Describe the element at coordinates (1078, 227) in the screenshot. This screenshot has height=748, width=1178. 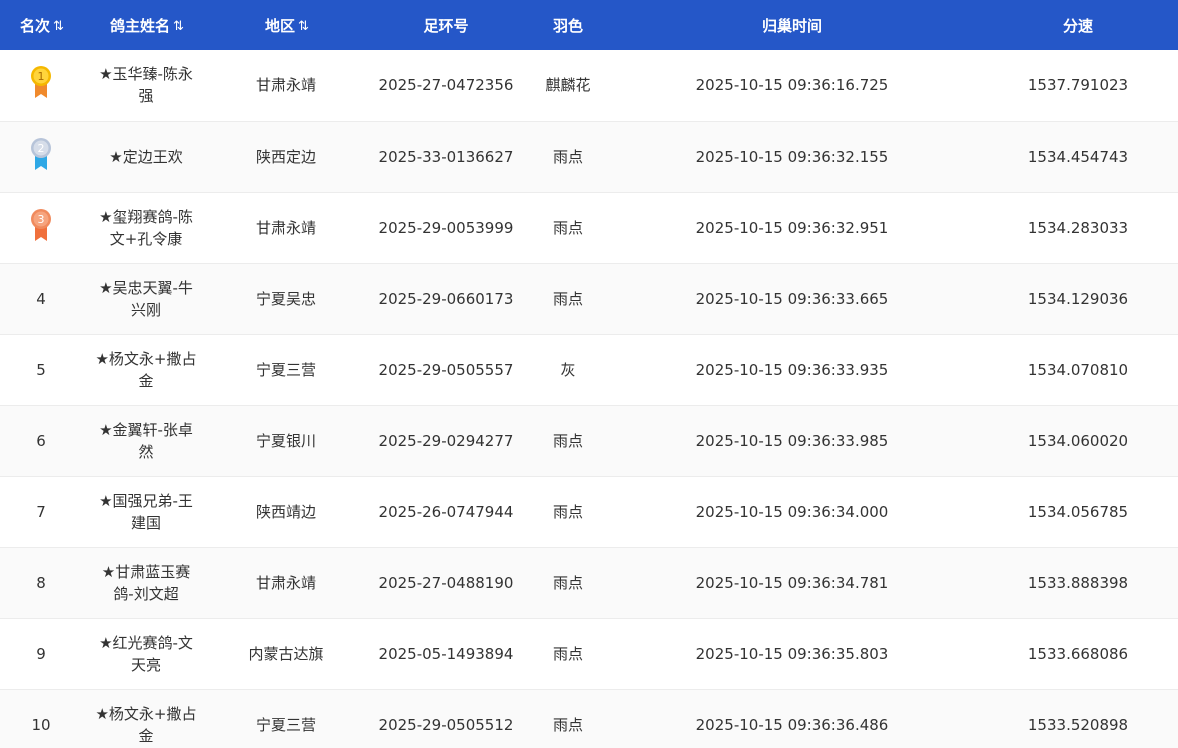
I see `speed-cell: 1534.283033` at that location.